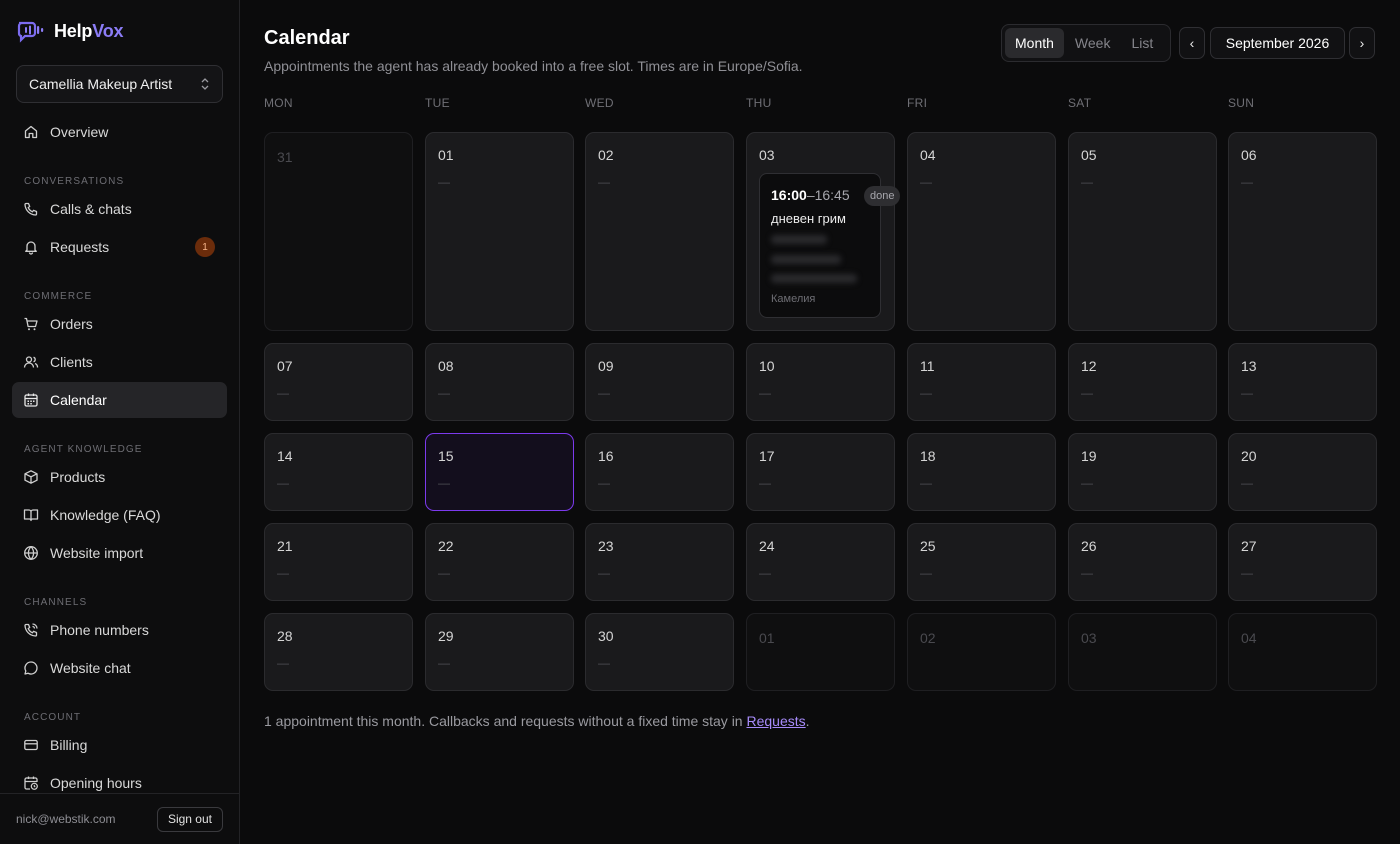 The height and width of the screenshot is (844, 1400). I want to click on phone-icon, so click(31, 209).